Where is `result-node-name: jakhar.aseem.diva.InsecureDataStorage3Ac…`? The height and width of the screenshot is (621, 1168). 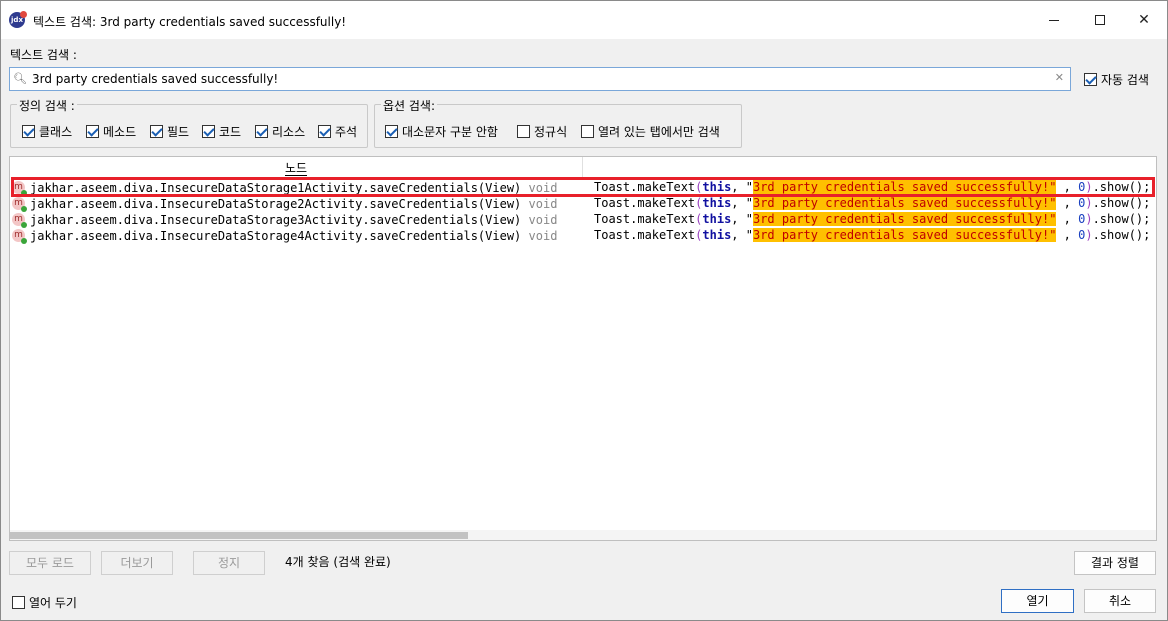 result-node-name: jakhar.aseem.diva.InsecureDataStorage3Ac… is located at coordinates (276, 220).